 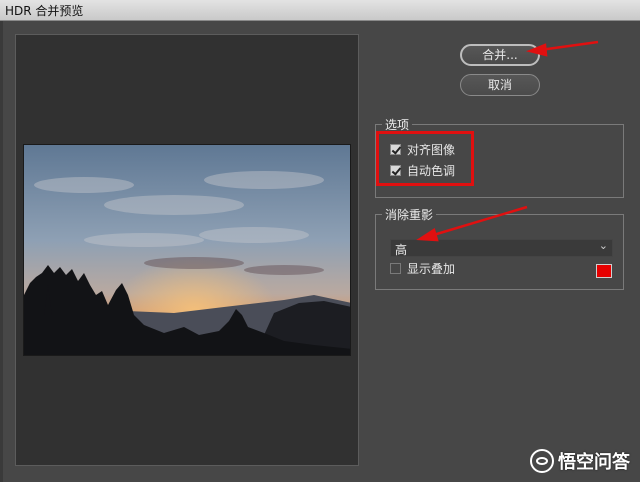 What do you see at coordinates (427, 235) in the screenshot?
I see `annotation-arrowhead-level` at bounding box center [427, 235].